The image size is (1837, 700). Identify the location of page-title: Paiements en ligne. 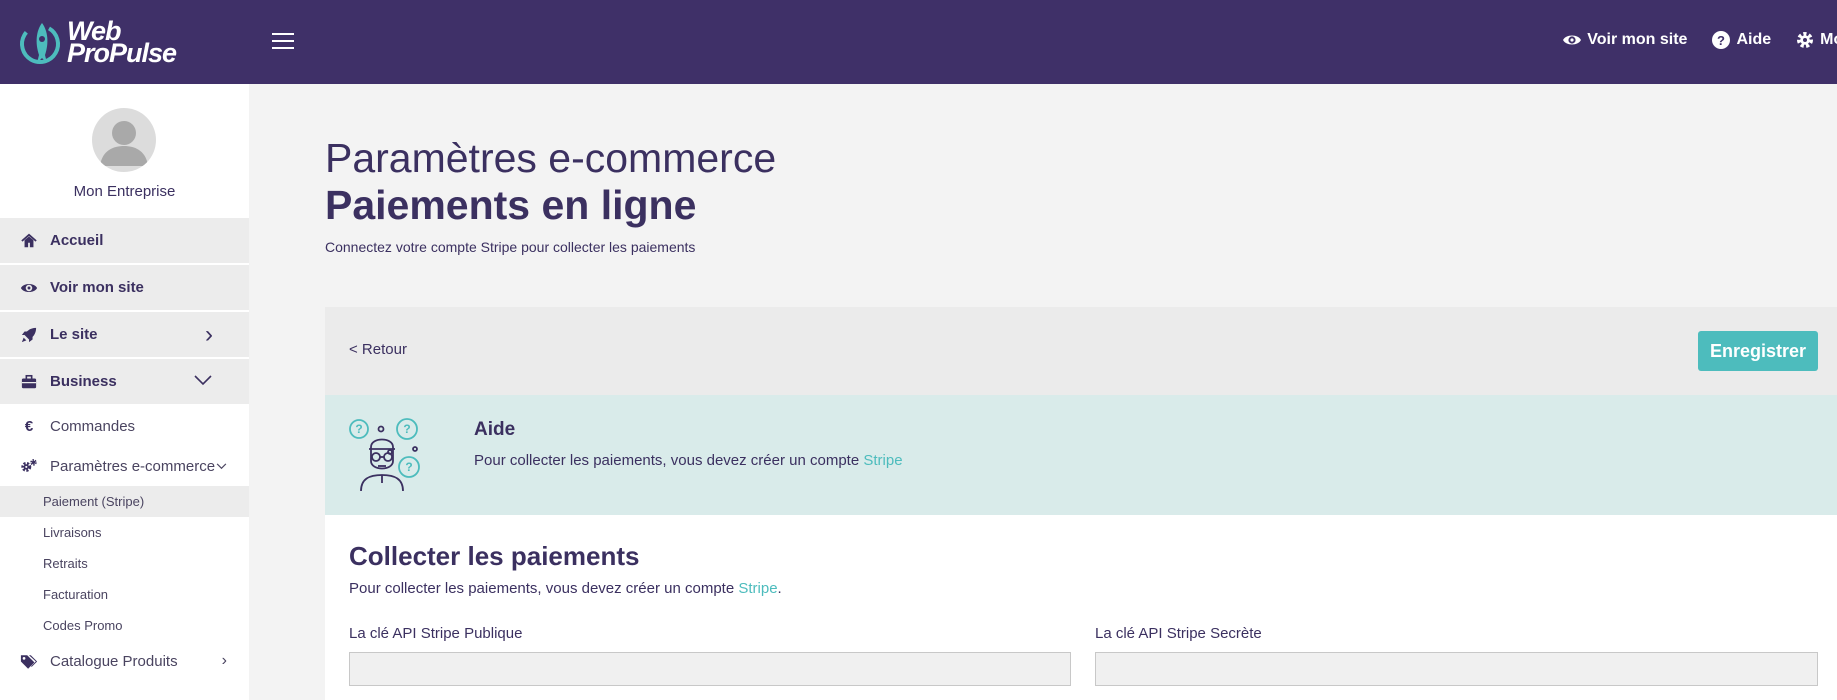
(511, 205).